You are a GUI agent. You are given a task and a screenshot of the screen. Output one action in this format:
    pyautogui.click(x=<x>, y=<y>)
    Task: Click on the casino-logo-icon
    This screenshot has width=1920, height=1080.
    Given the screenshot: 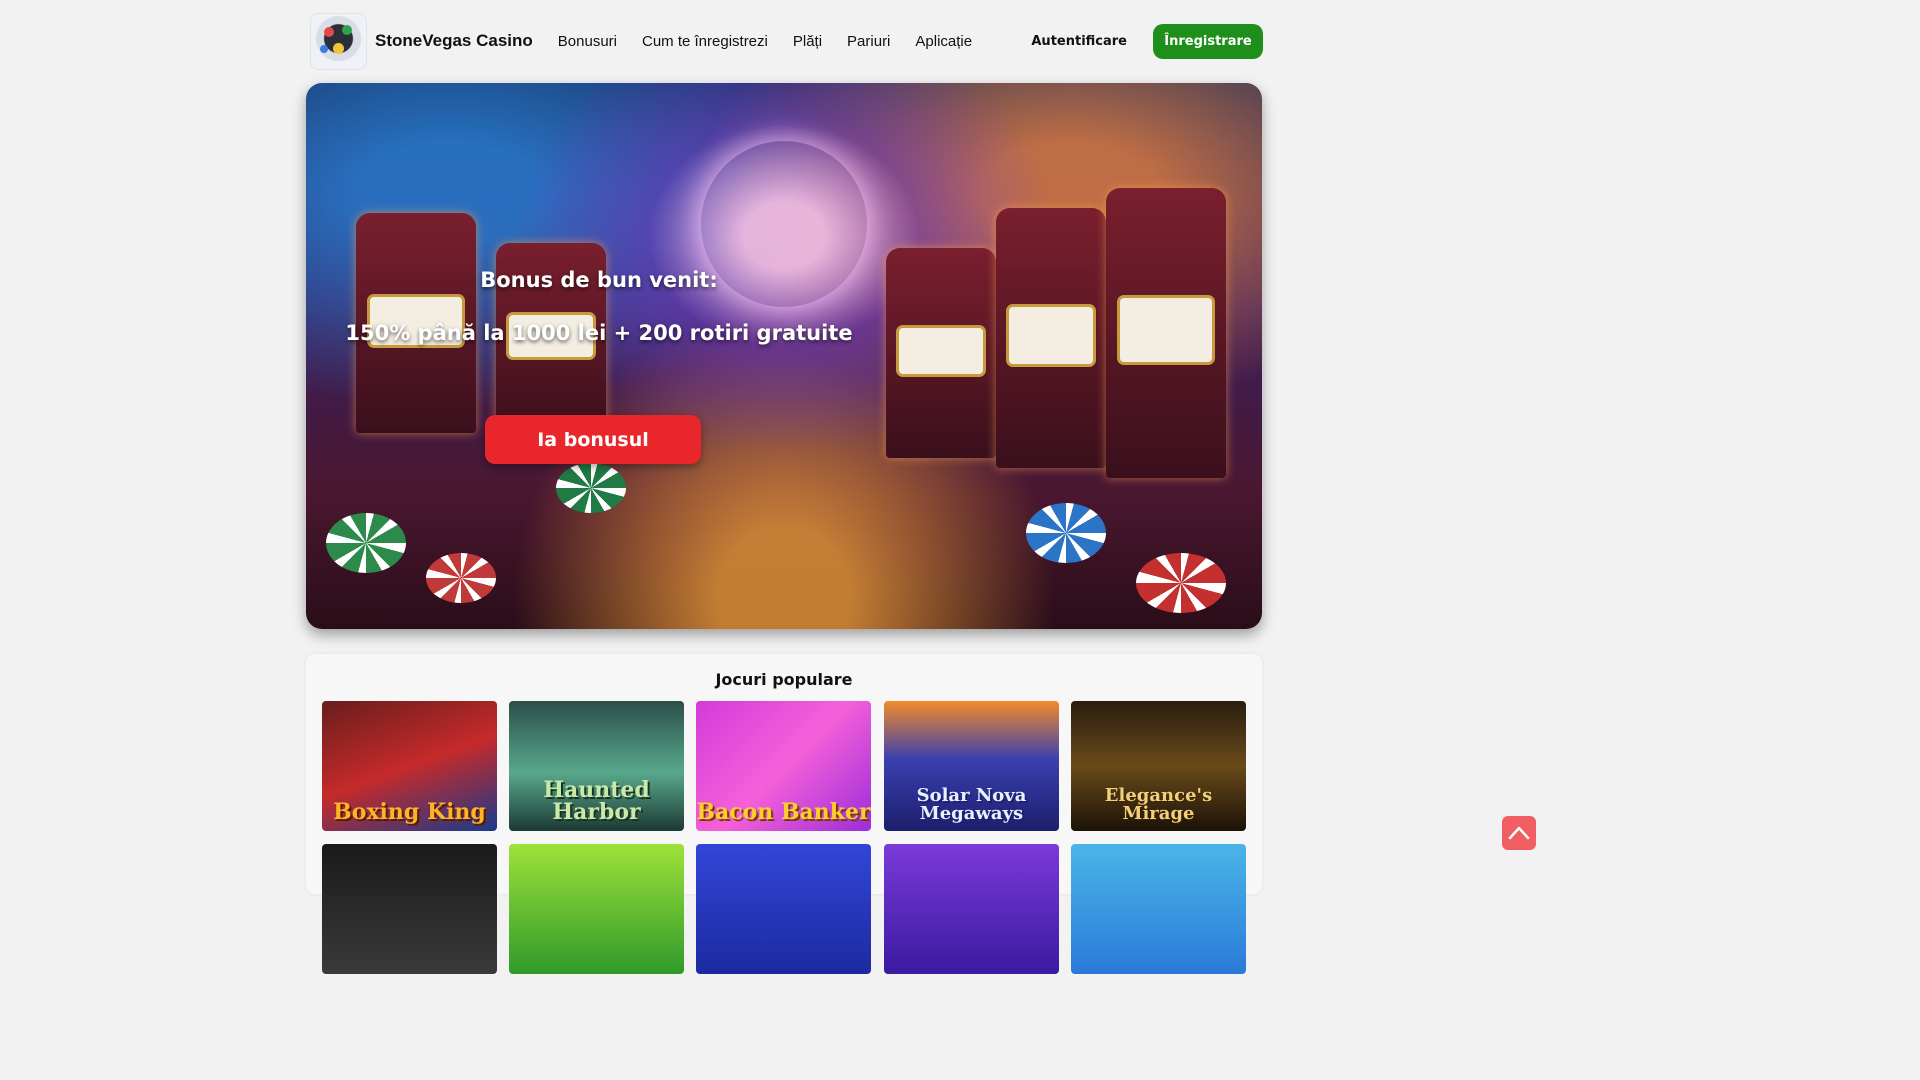 What is the action you would take?
    pyautogui.click(x=338, y=41)
    